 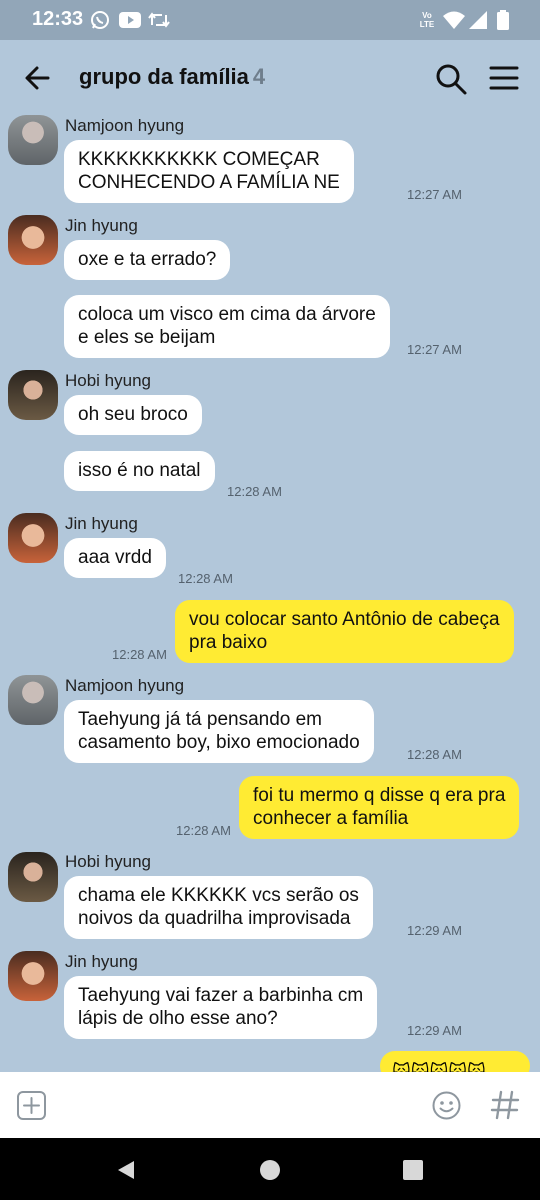 I want to click on member-count: 4, so click(x=259, y=76).